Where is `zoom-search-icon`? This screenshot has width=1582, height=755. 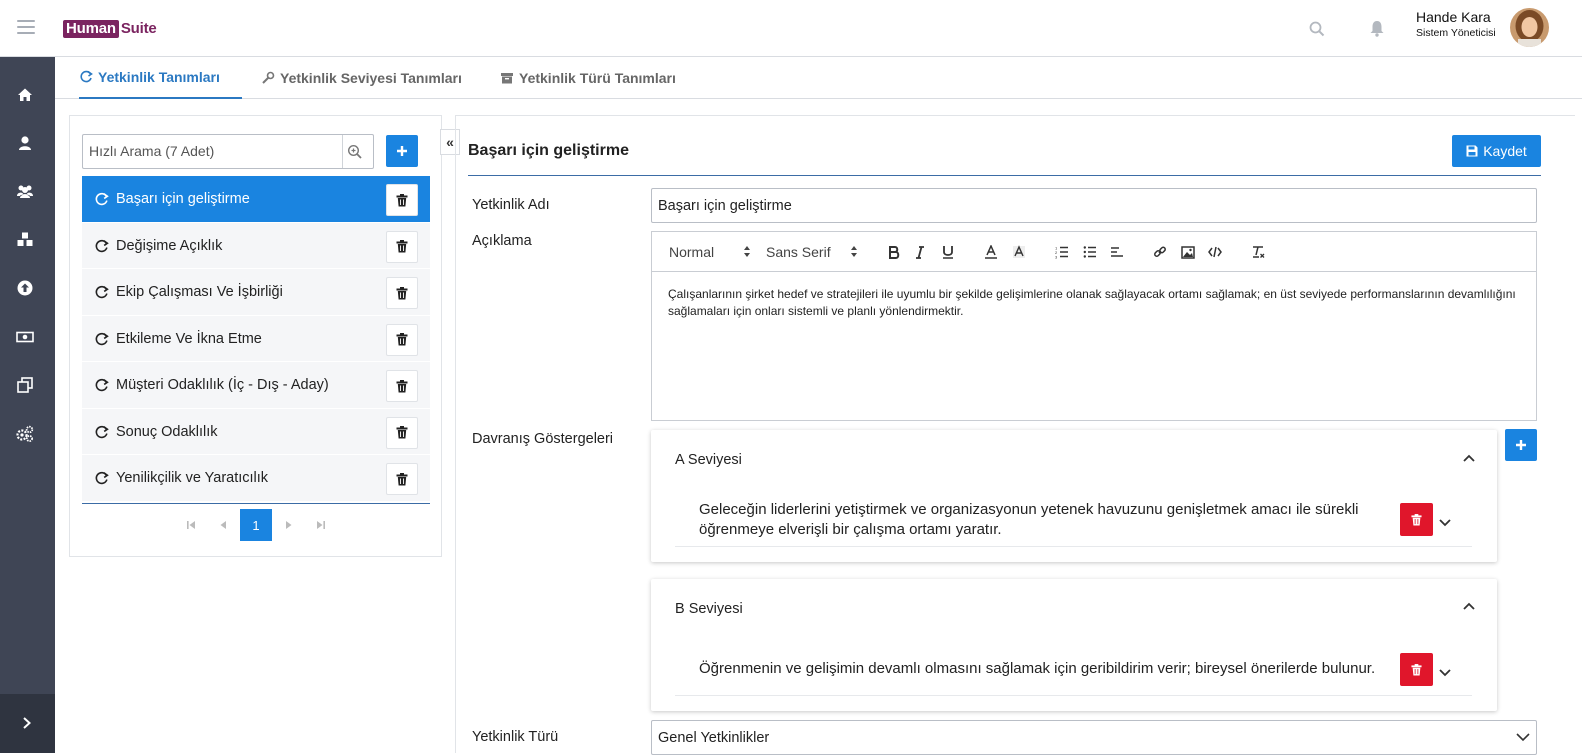 zoom-search-icon is located at coordinates (355, 152).